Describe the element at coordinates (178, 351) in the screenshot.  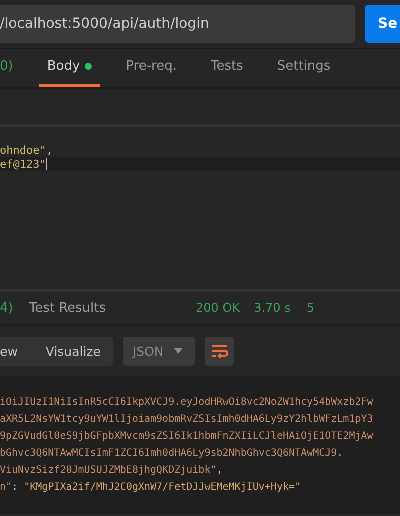
I see `caret-icon` at that location.